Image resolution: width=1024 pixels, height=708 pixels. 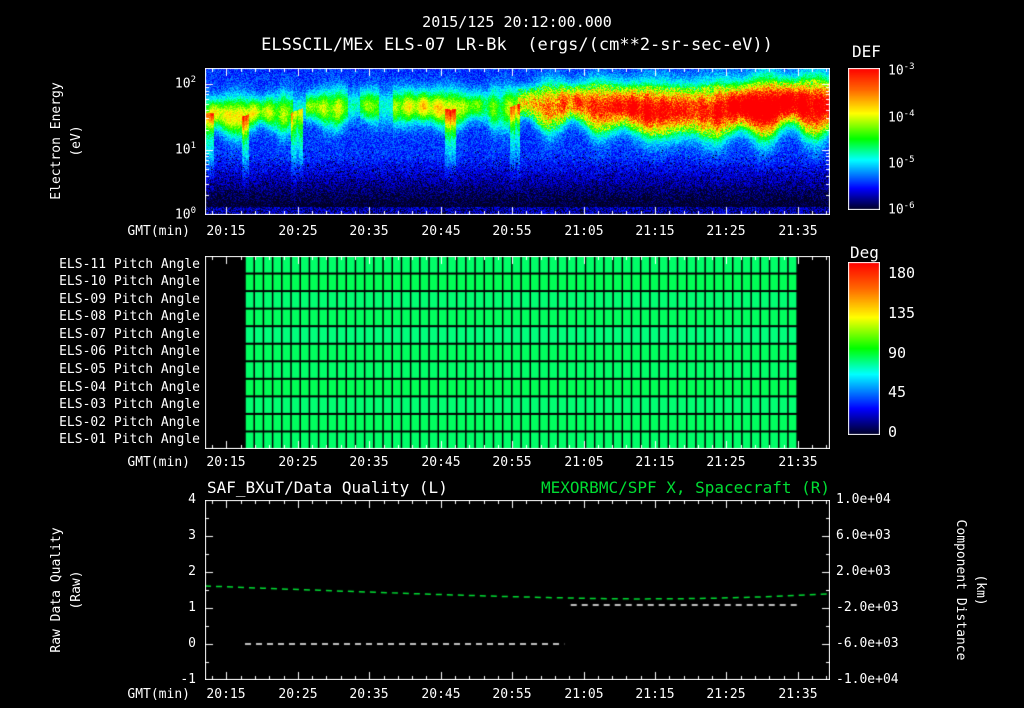 What do you see at coordinates (129, 422) in the screenshot?
I see `pitch-row-label: ELS-02 Pitch Angle` at bounding box center [129, 422].